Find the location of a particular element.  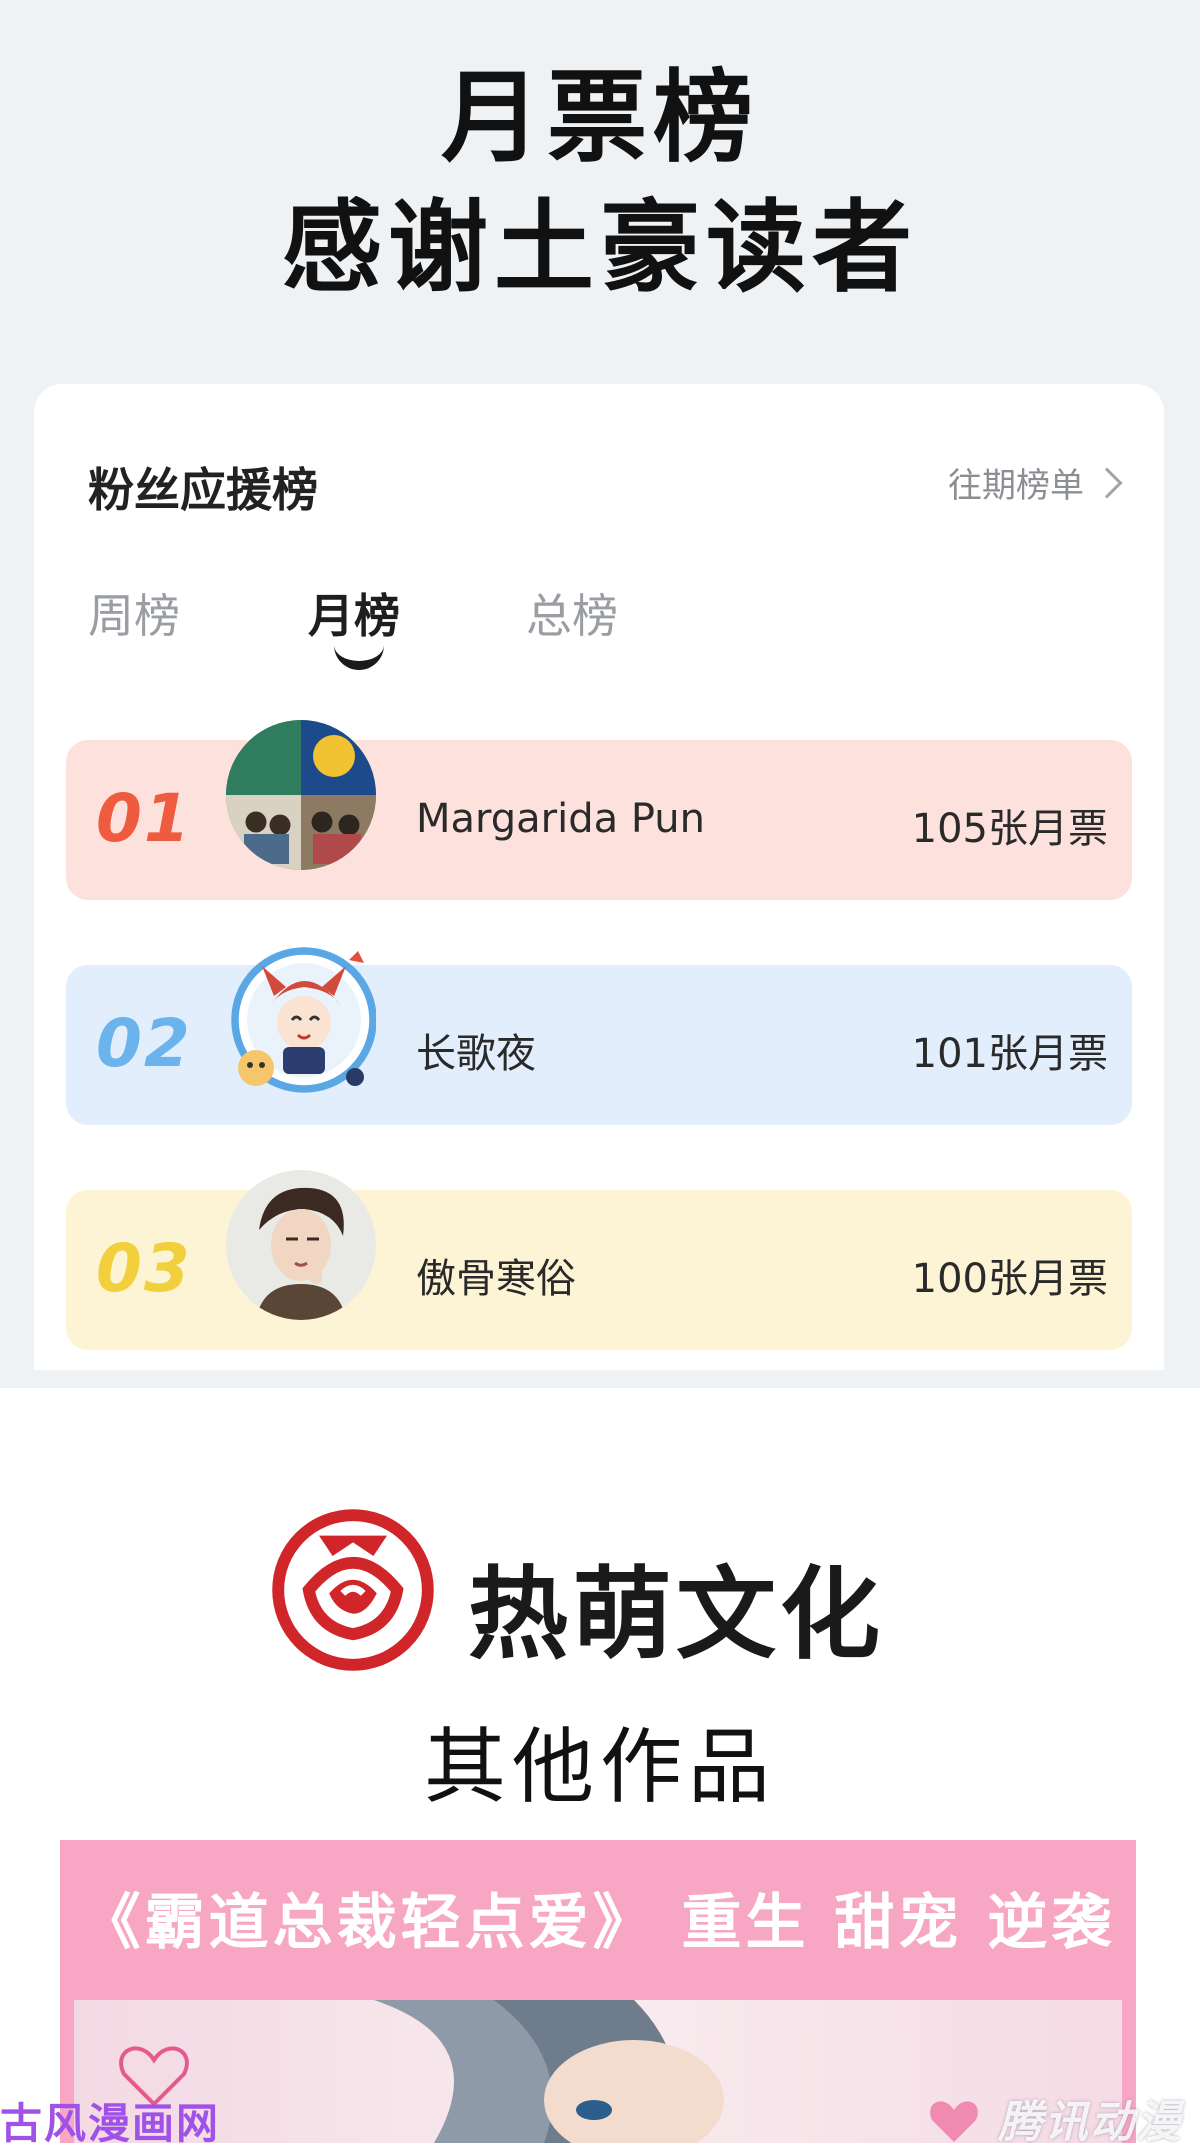

avatar-portrait-image is located at coordinates (301, 1245).